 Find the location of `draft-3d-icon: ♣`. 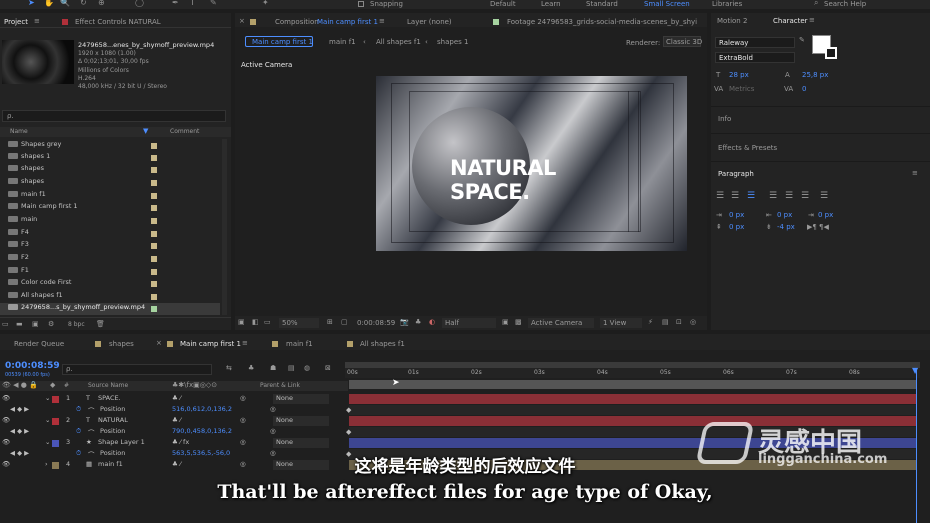

draft-3d-icon: ♣ is located at coordinates (251, 368).